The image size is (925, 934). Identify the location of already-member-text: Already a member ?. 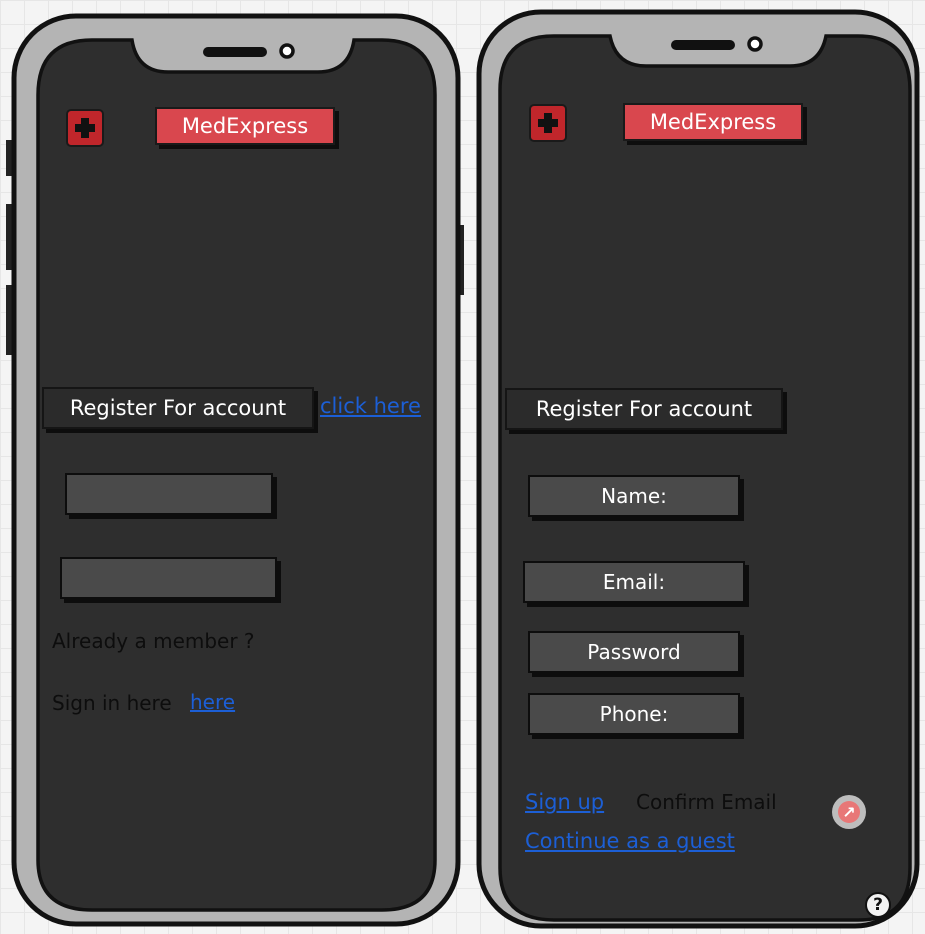
(153, 641).